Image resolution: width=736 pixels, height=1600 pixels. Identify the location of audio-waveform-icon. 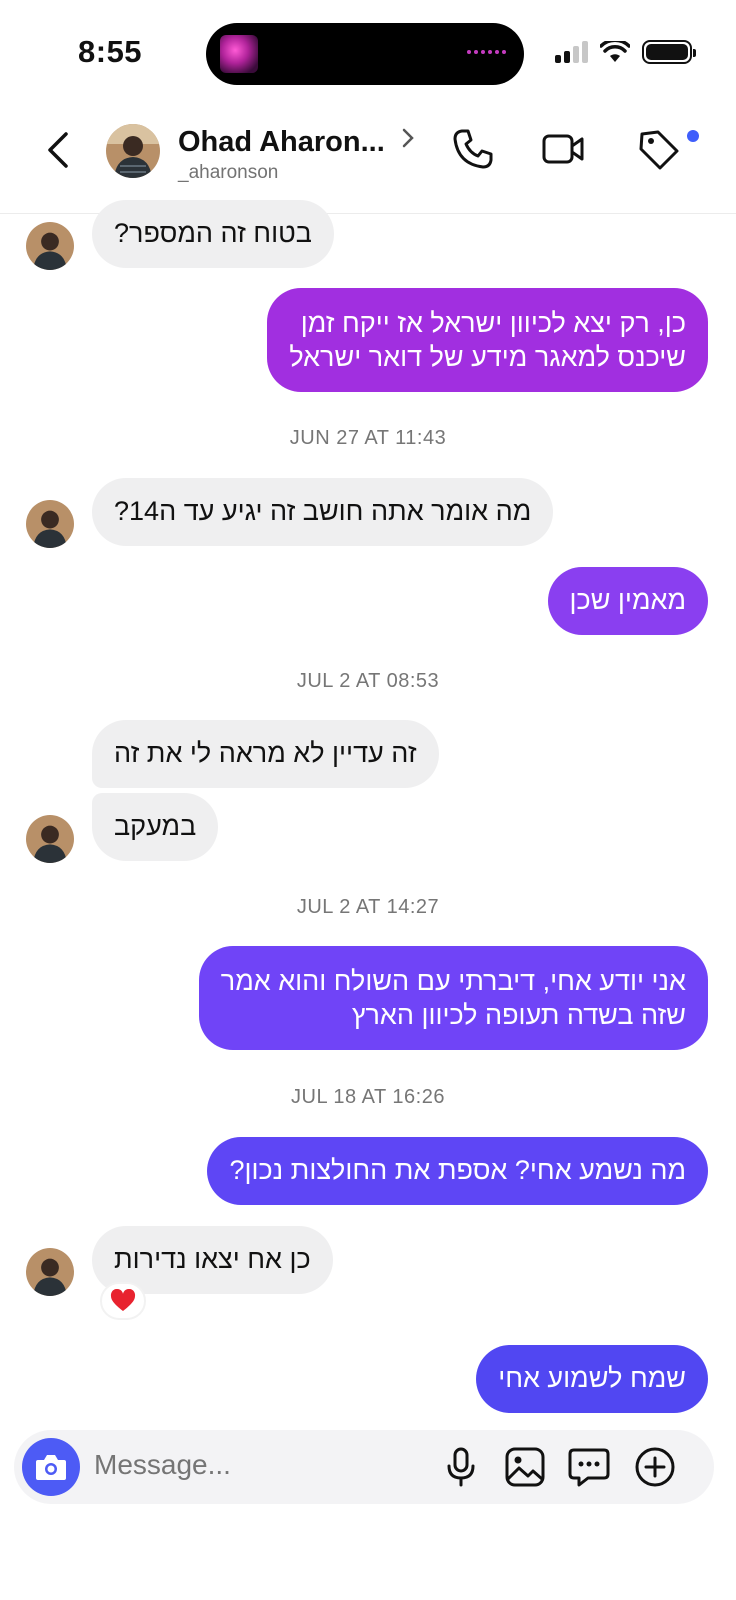
(486, 52).